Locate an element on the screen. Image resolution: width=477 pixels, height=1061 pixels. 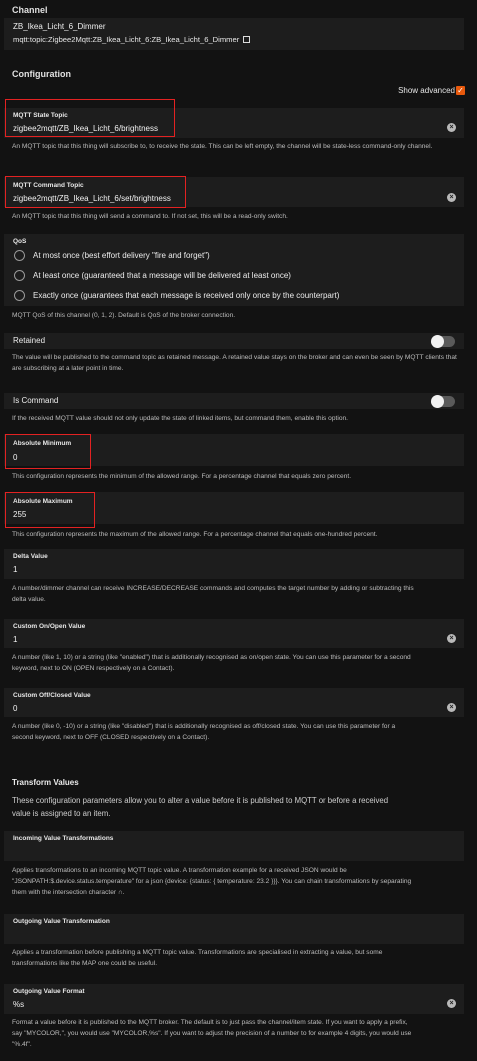
custom-off-input: 0 is located at coordinates (15, 708).